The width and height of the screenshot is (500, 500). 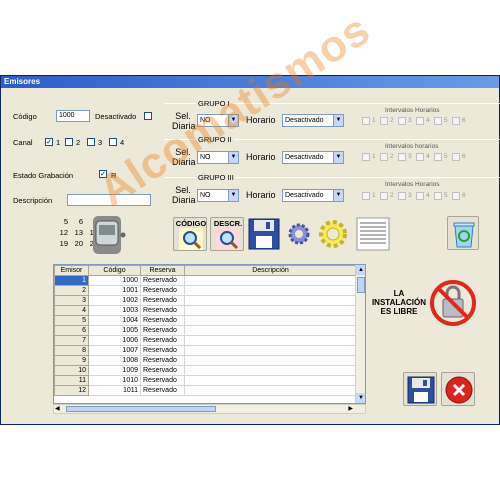 What do you see at coordinates (360, 398) in the screenshot?
I see `scroll-down-icon: ▼` at bounding box center [360, 398].